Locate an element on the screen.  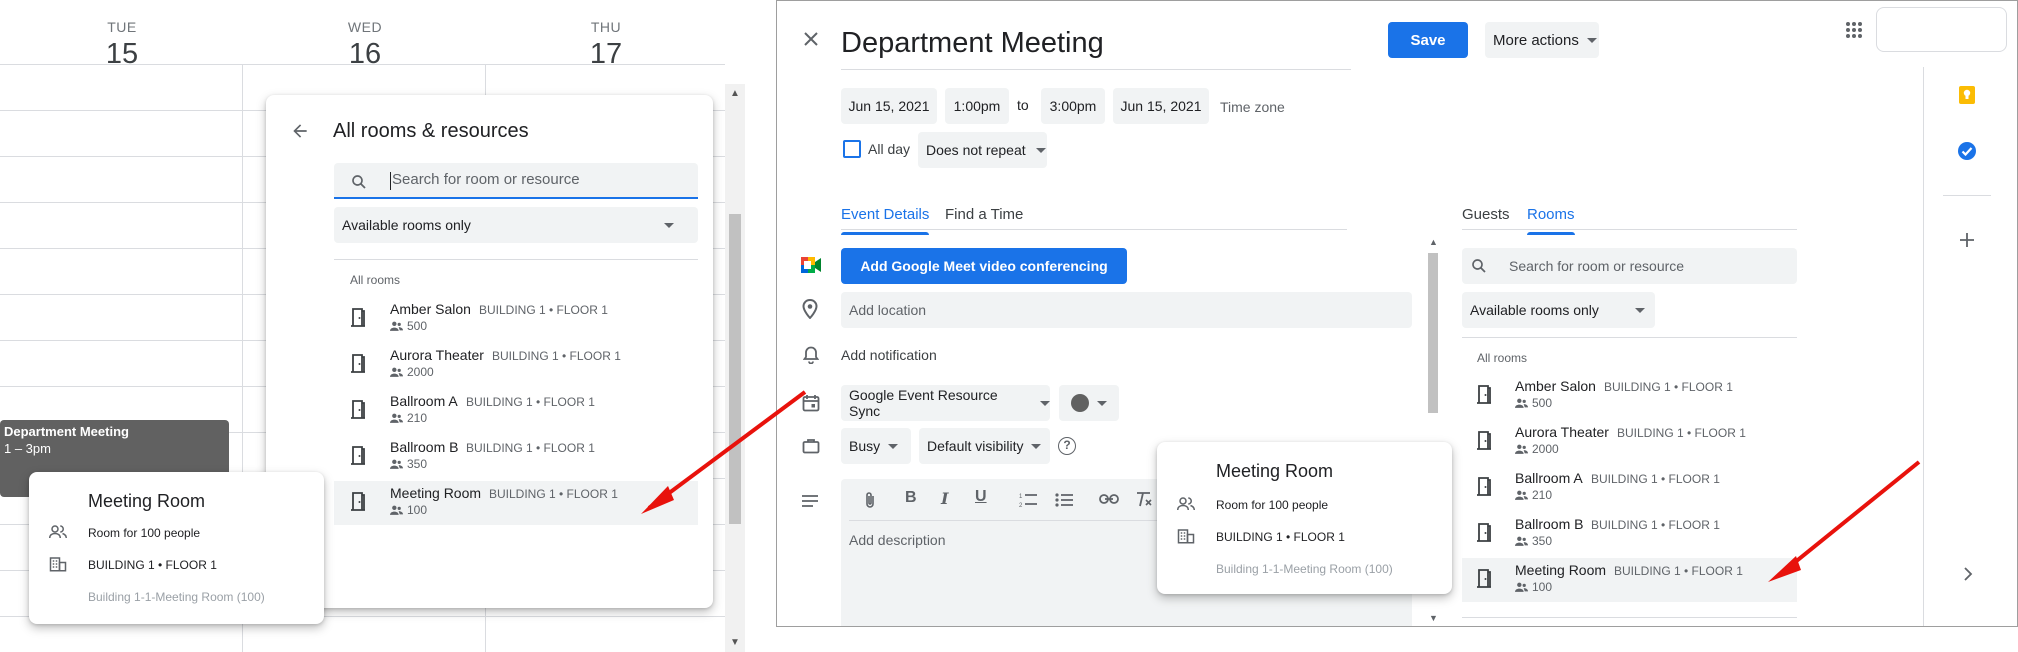
day-number-thu: 17 is located at coordinates (606, 54).